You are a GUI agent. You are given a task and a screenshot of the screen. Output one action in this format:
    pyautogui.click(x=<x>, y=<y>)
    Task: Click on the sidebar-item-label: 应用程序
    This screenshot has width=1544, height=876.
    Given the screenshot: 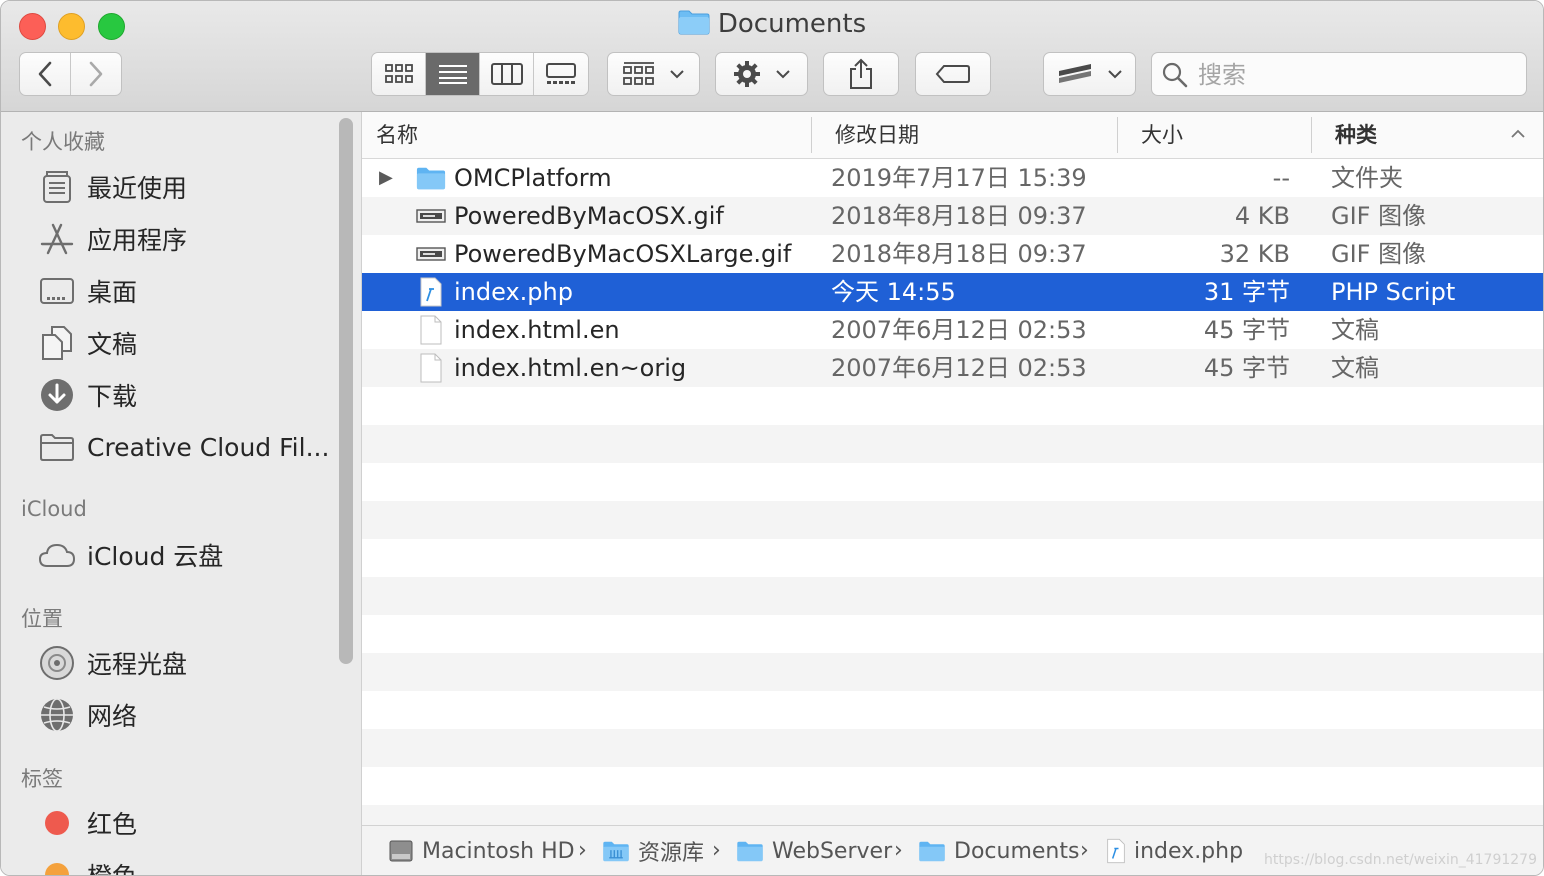 What is the action you would take?
    pyautogui.click(x=137, y=240)
    